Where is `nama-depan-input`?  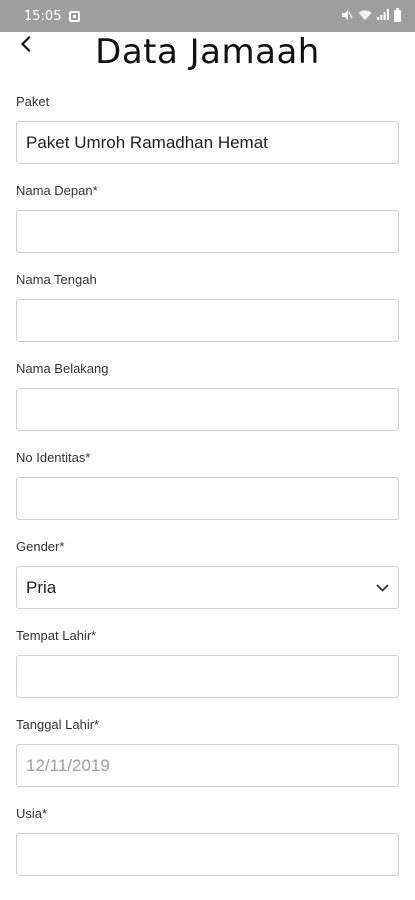 nama-depan-input is located at coordinates (207, 231).